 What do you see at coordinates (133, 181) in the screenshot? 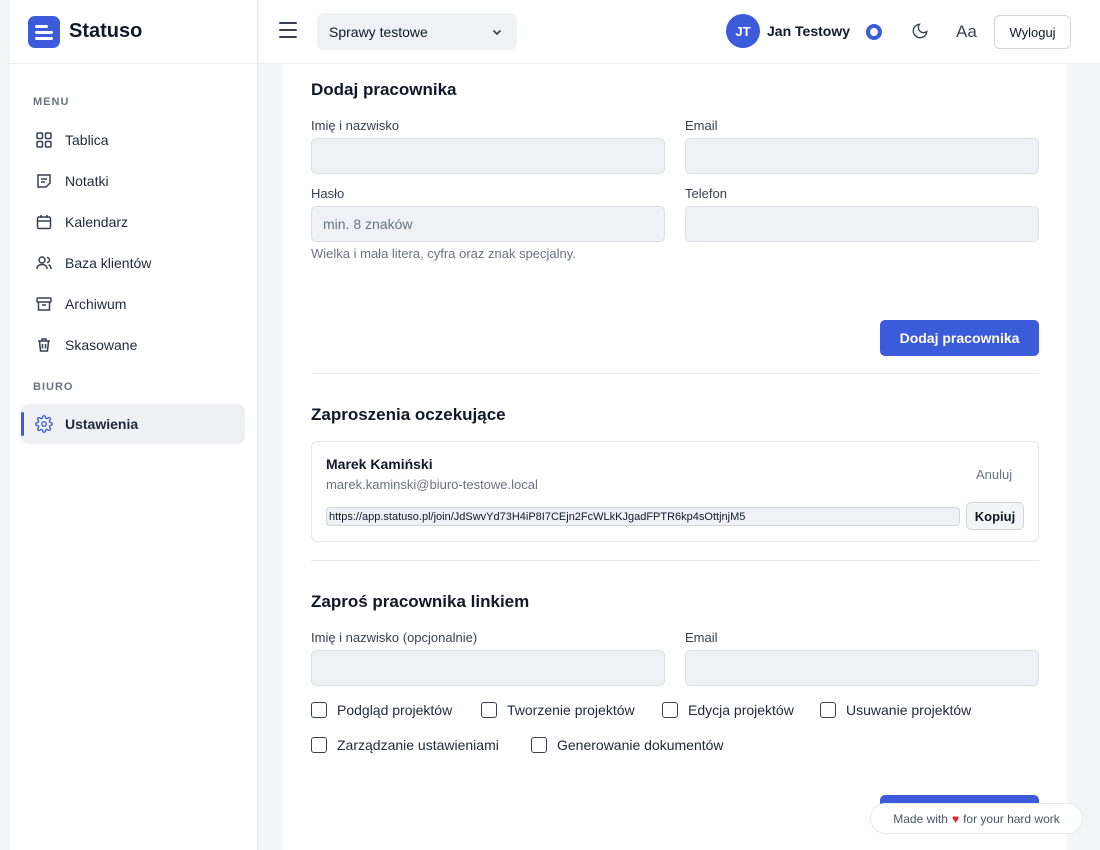
I see `sidebar-item-notatki: Notatki` at bounding box center [133, 181].